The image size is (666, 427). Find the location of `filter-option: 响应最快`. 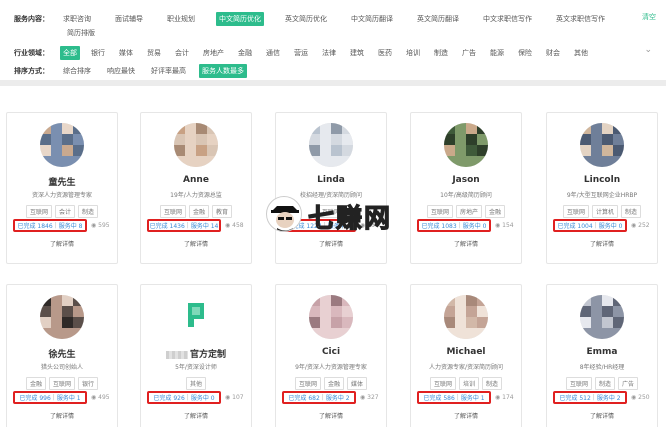

filter-option: 响应最快 is located at coordinates (121, 71).